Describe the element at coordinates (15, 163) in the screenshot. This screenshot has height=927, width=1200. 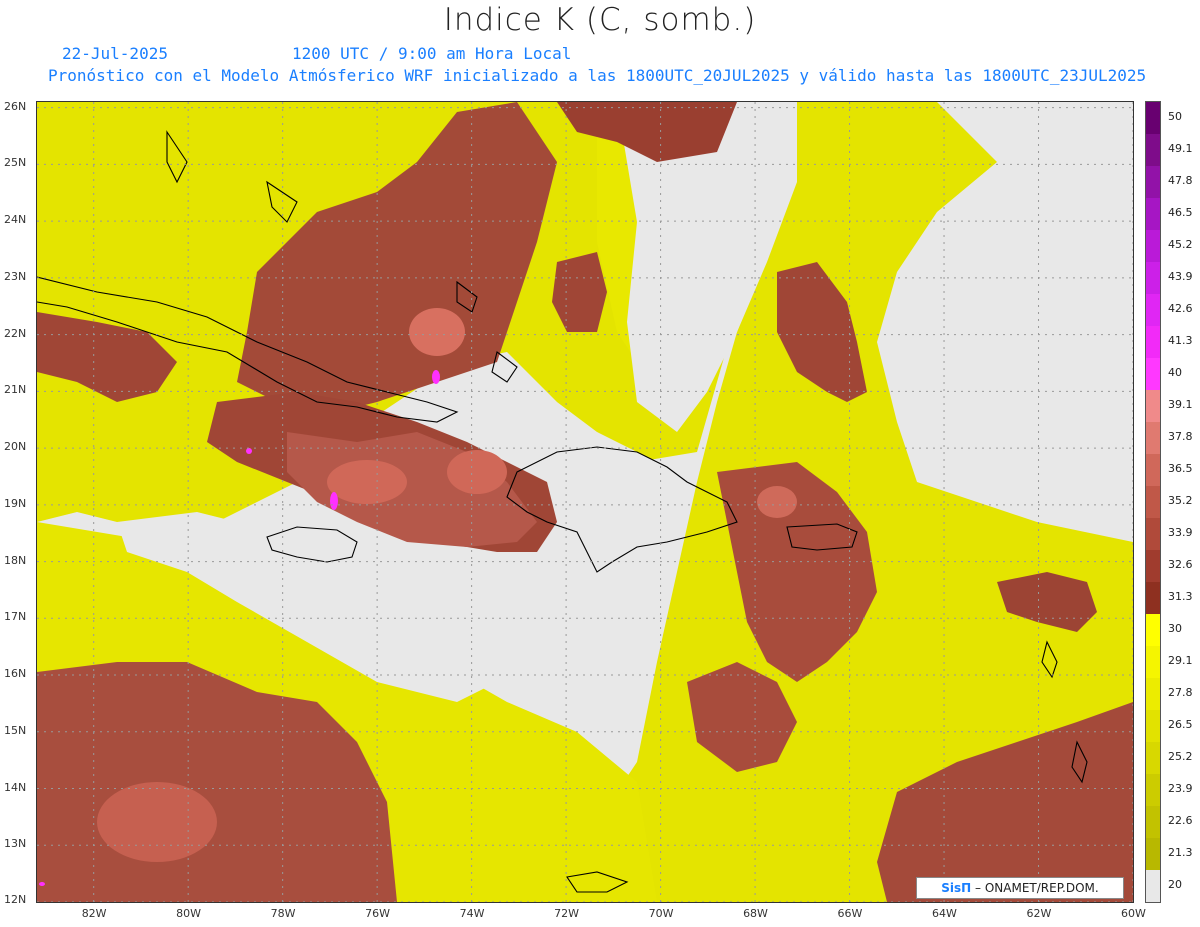
I see `lat-label: 25N` at that location.